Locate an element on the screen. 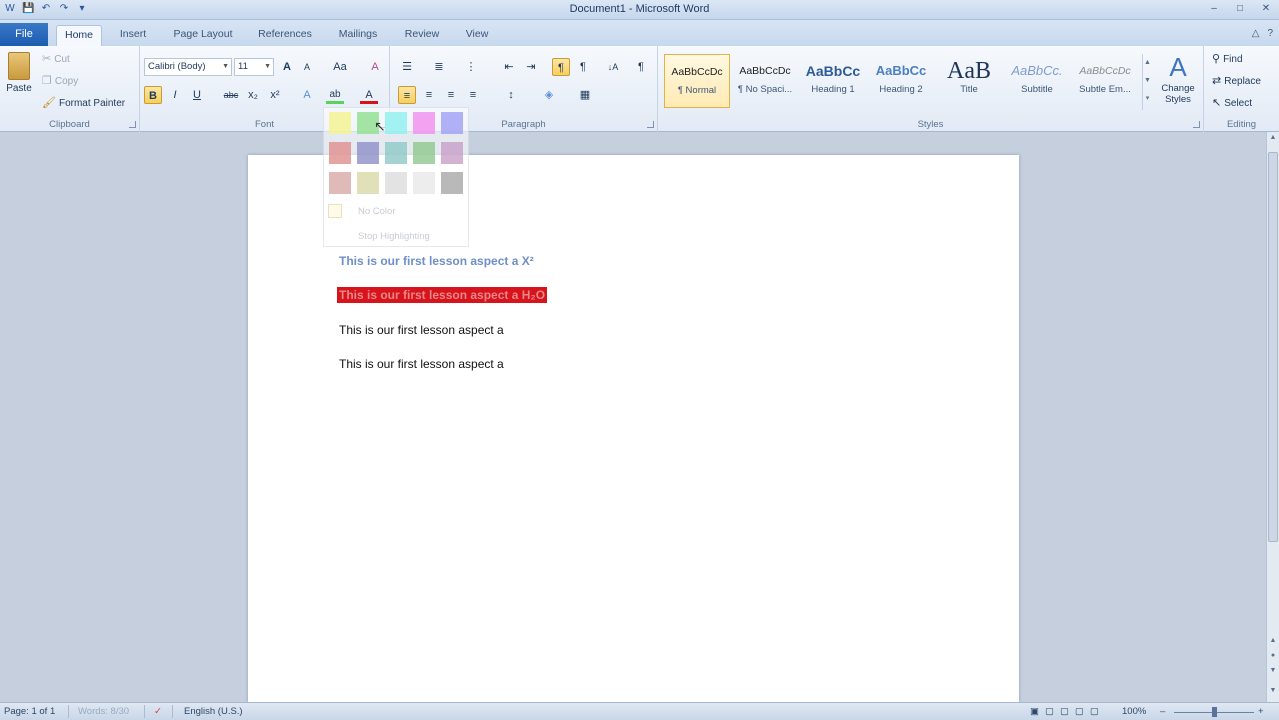  zoom-level: 100% is located at coordinates (1134, 711).